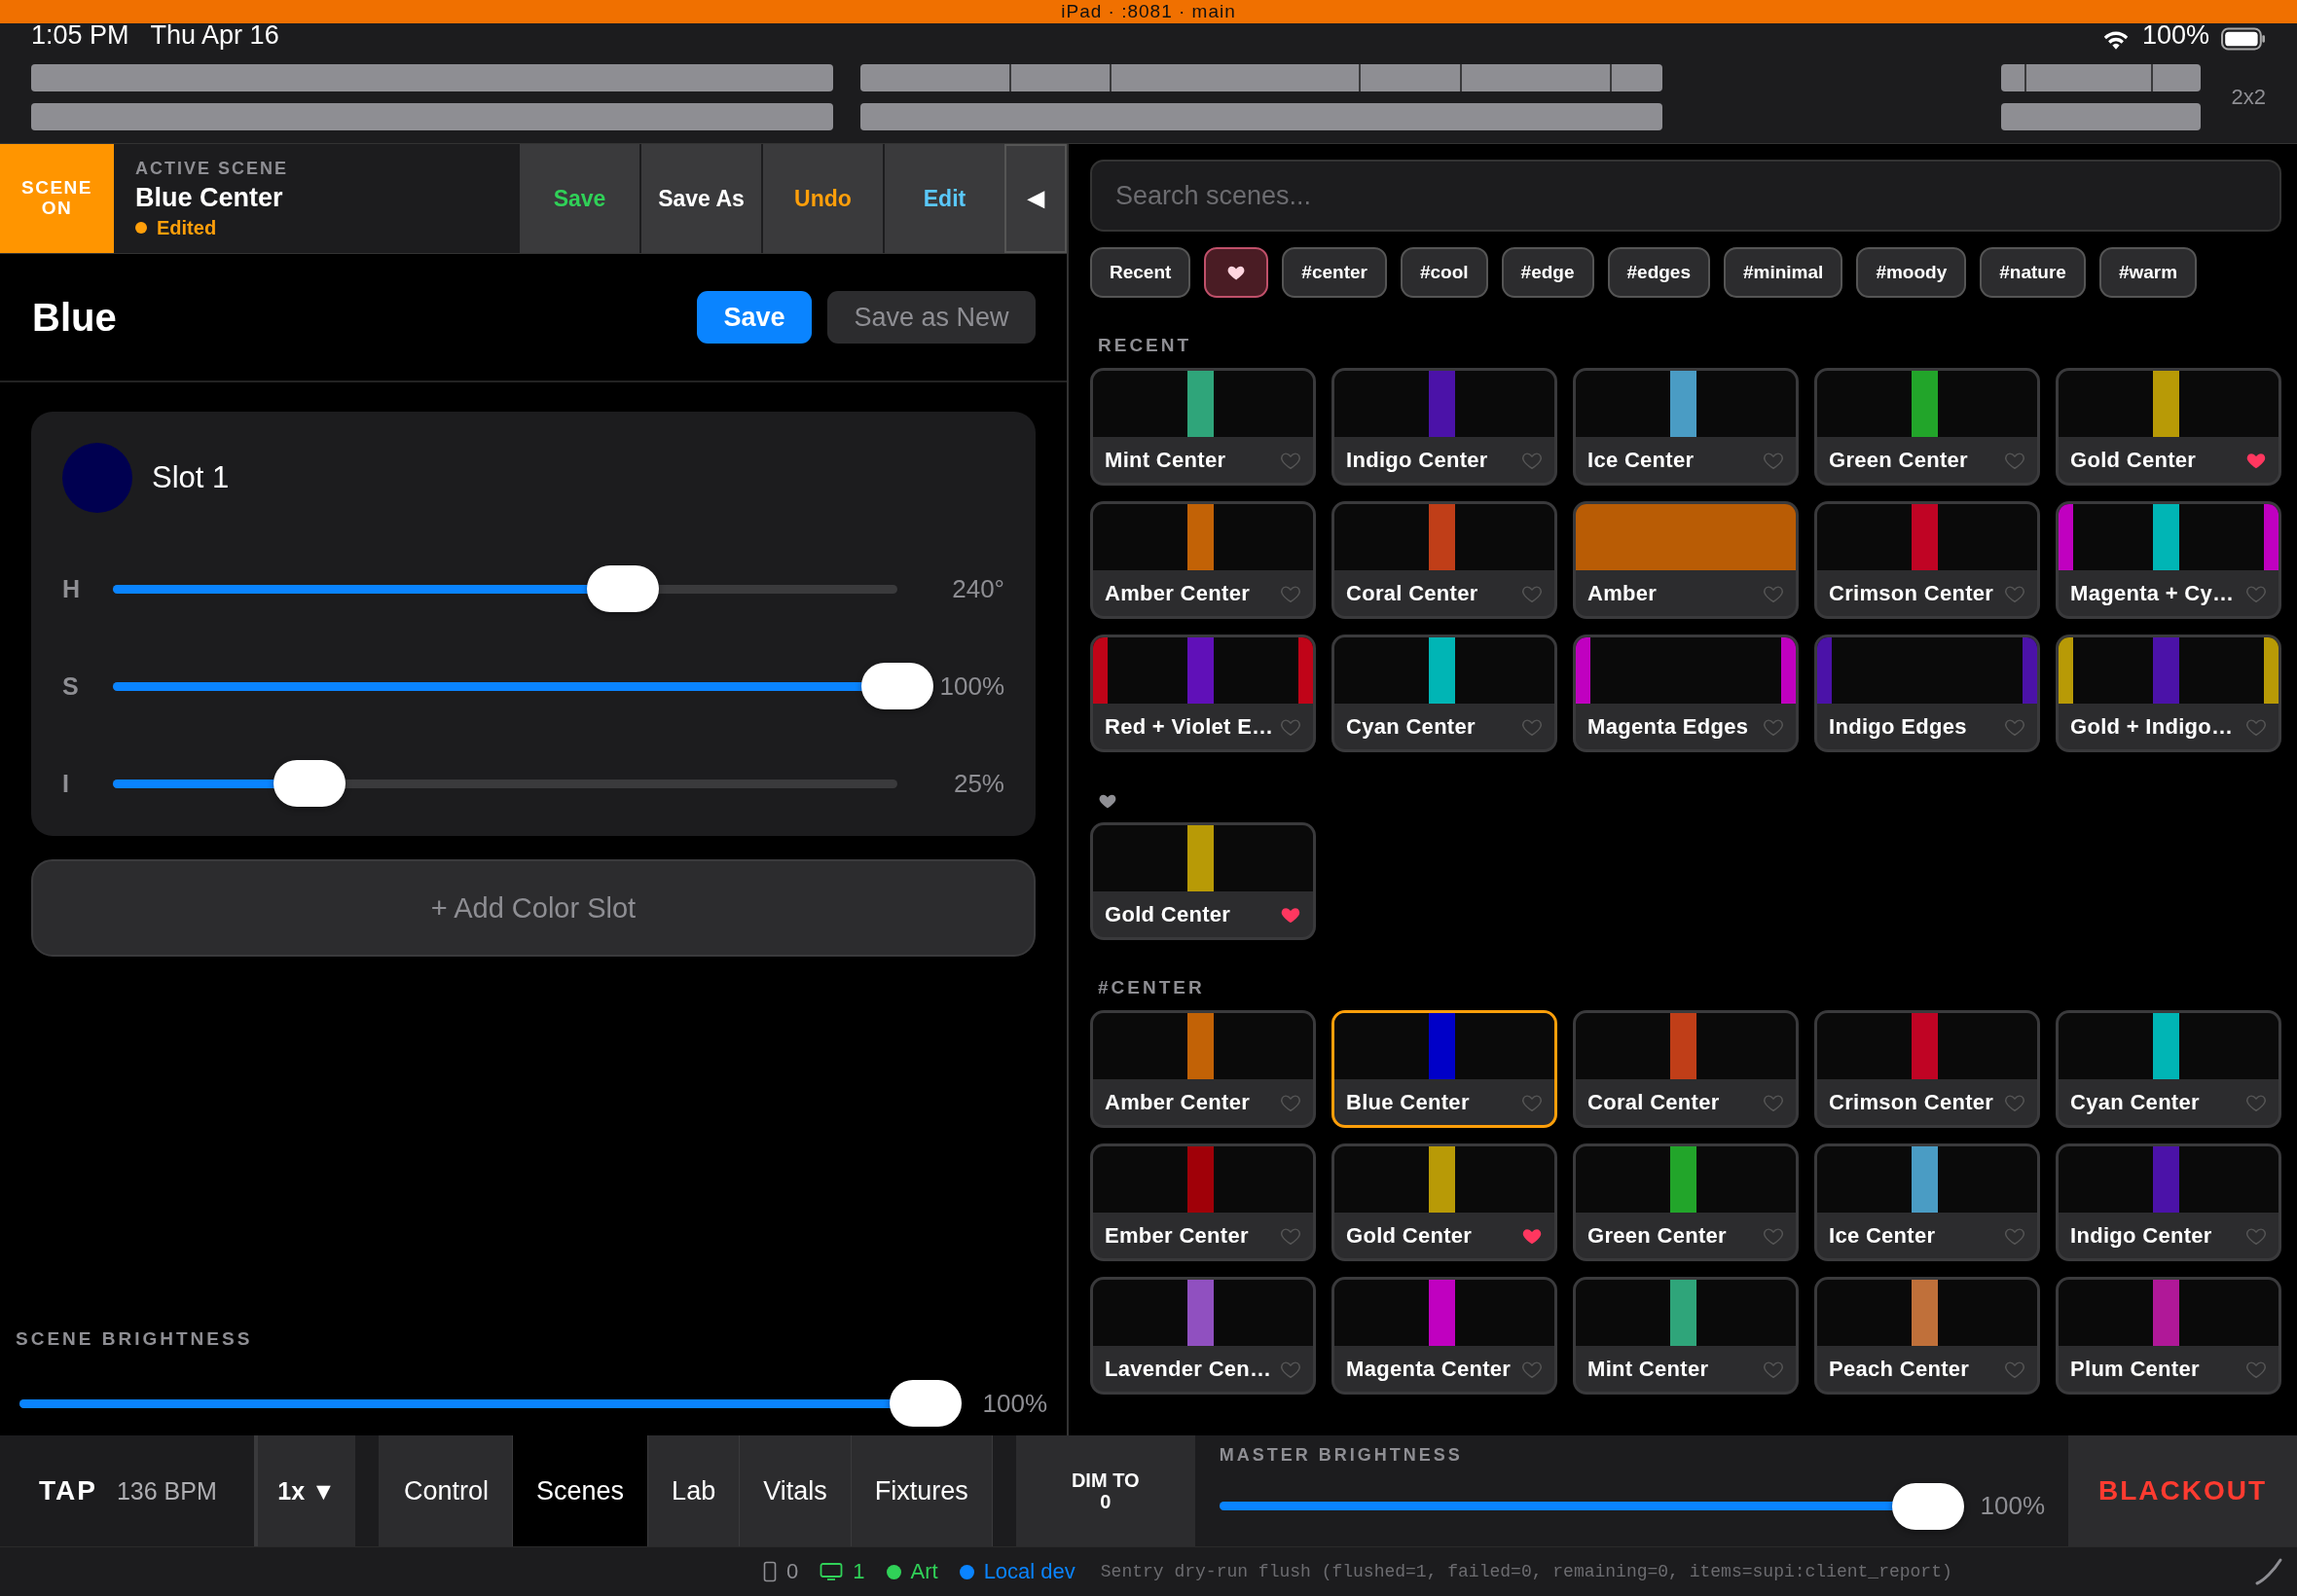  What do you see at coordinates (1783, 272) in the screenshot?
I see `filter-chip: #minimal` at bounding box center [1783, 272].